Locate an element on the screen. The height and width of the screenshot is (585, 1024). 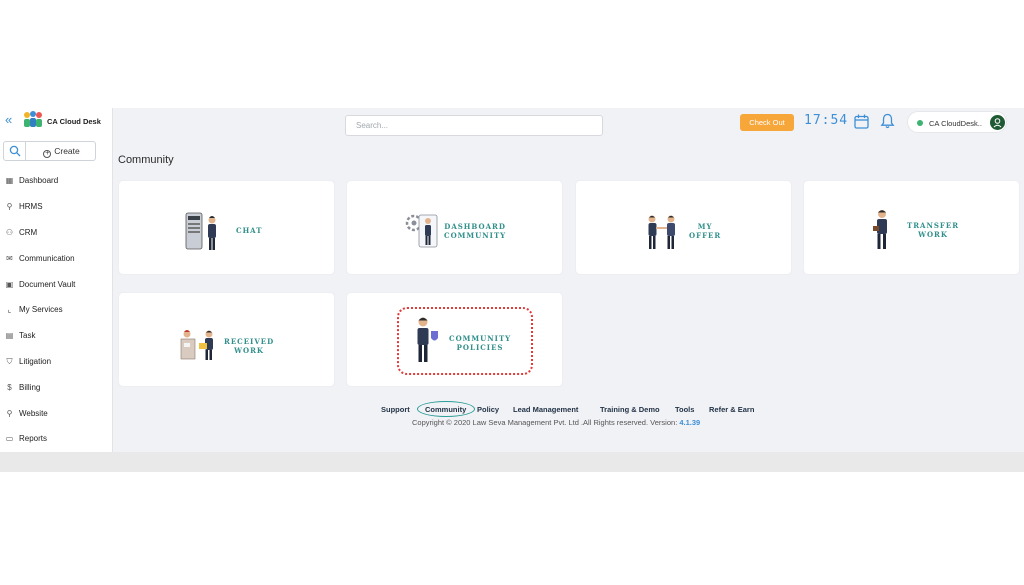
sidebar-item-dashboard: ▦ Dashboard is located at coordinates (56, 181).